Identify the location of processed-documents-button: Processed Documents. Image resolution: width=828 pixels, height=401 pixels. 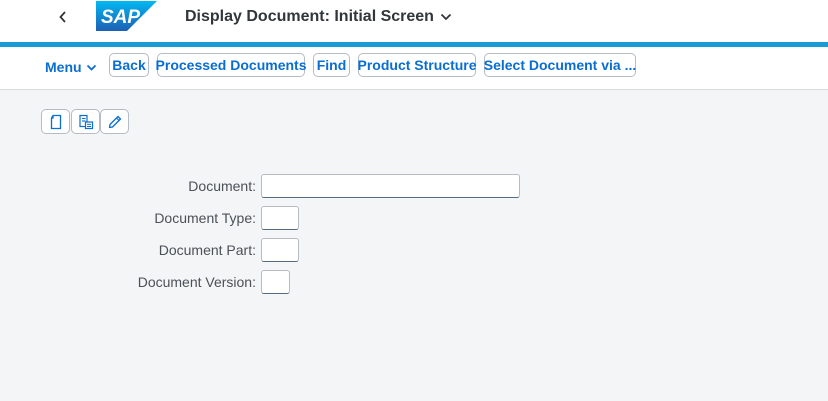
(231, 65).